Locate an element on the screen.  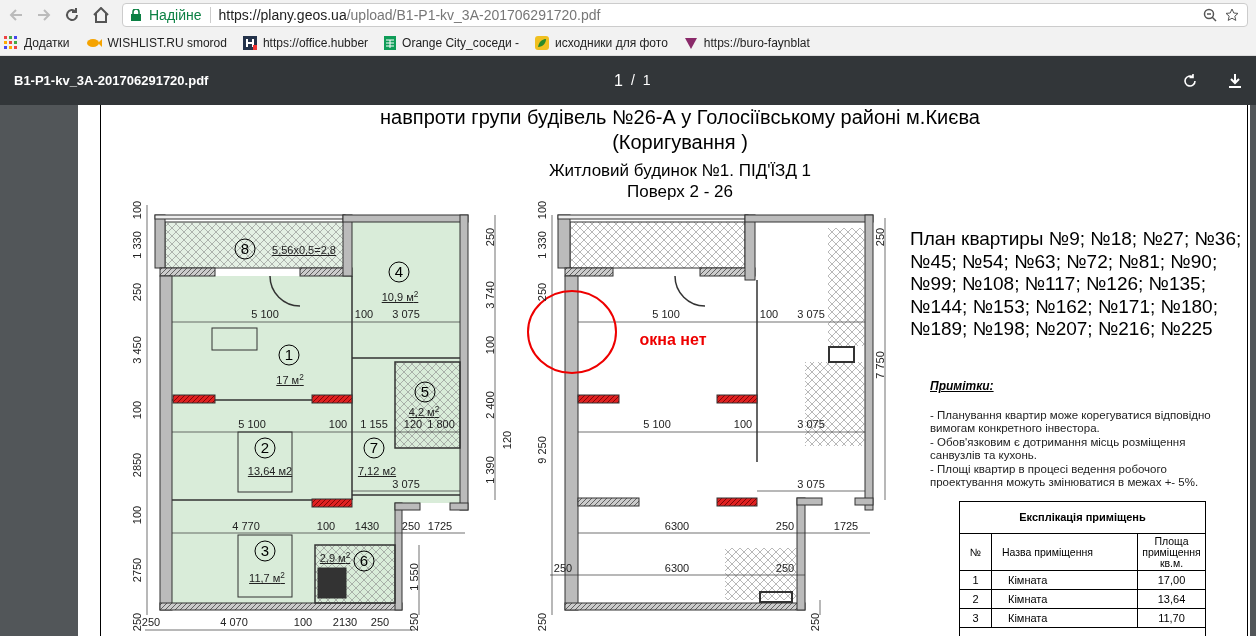
dimension-label: 1430 is located at coordinates (367, 526).